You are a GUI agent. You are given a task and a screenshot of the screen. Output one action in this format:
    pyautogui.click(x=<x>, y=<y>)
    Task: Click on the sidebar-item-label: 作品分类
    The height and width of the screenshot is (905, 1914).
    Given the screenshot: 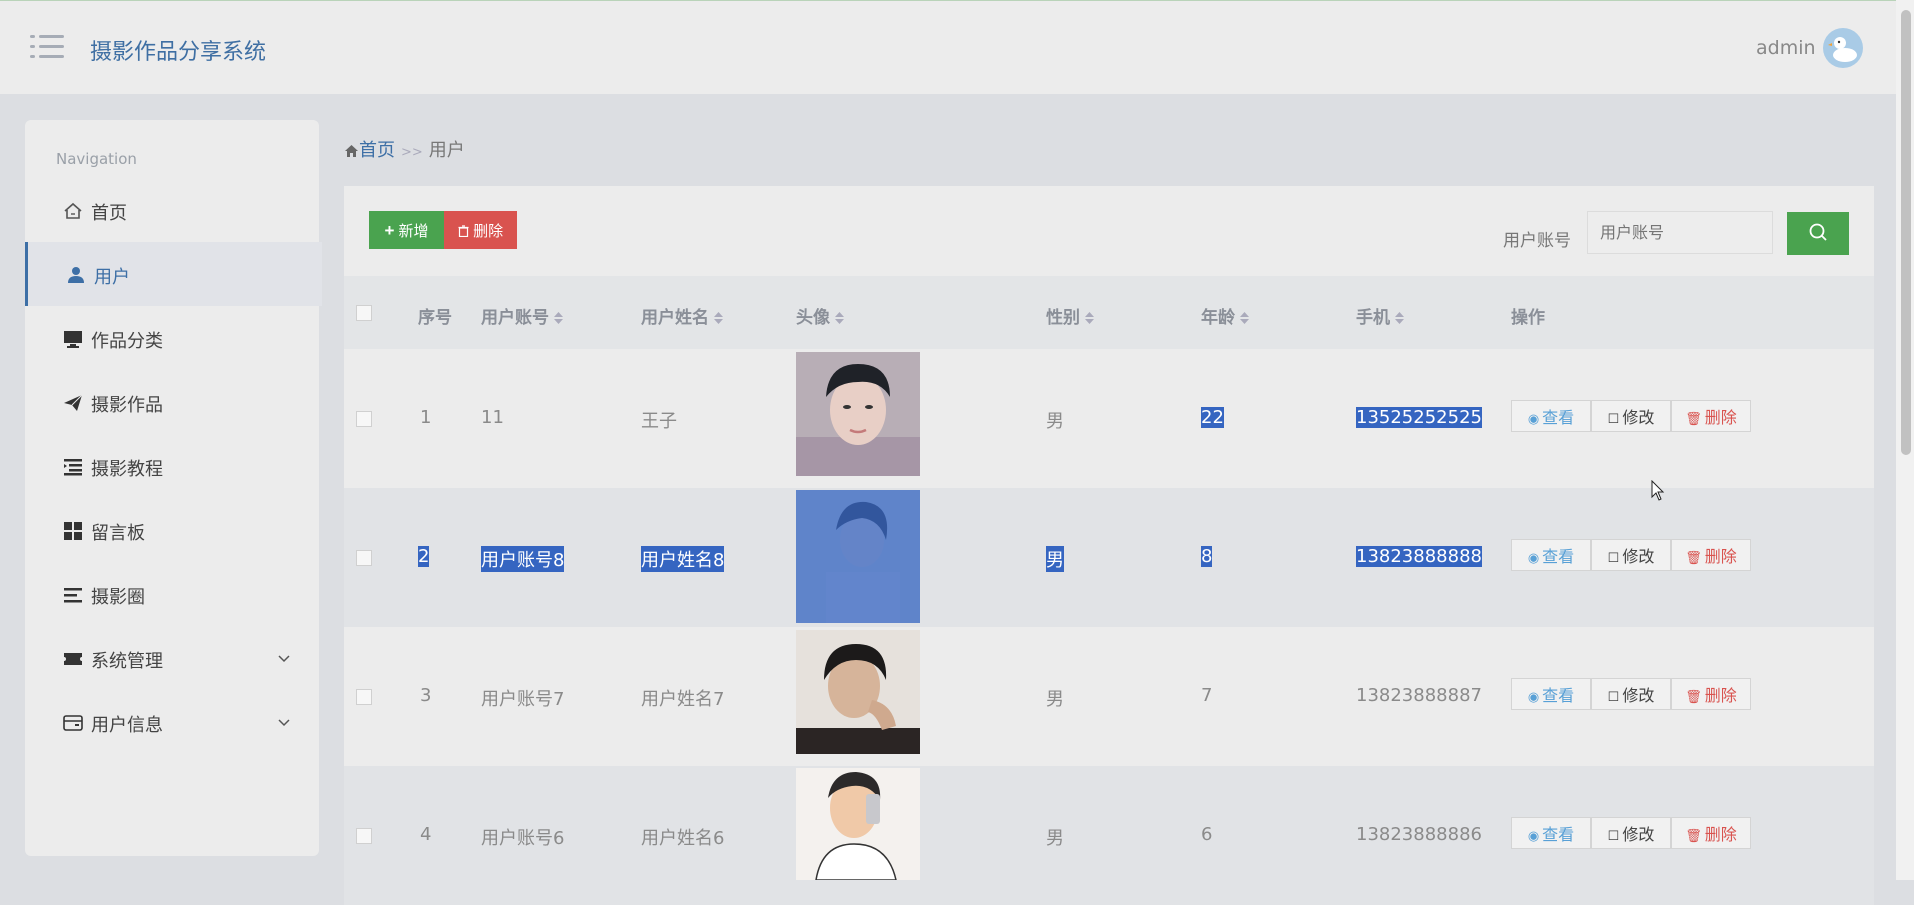 What is the action you would take?
    pyautogui.click(x=127, y=341)
    